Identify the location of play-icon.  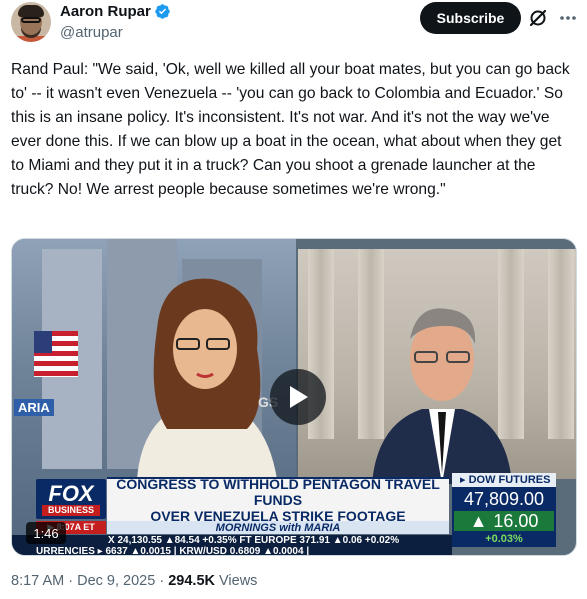
(299, 397).